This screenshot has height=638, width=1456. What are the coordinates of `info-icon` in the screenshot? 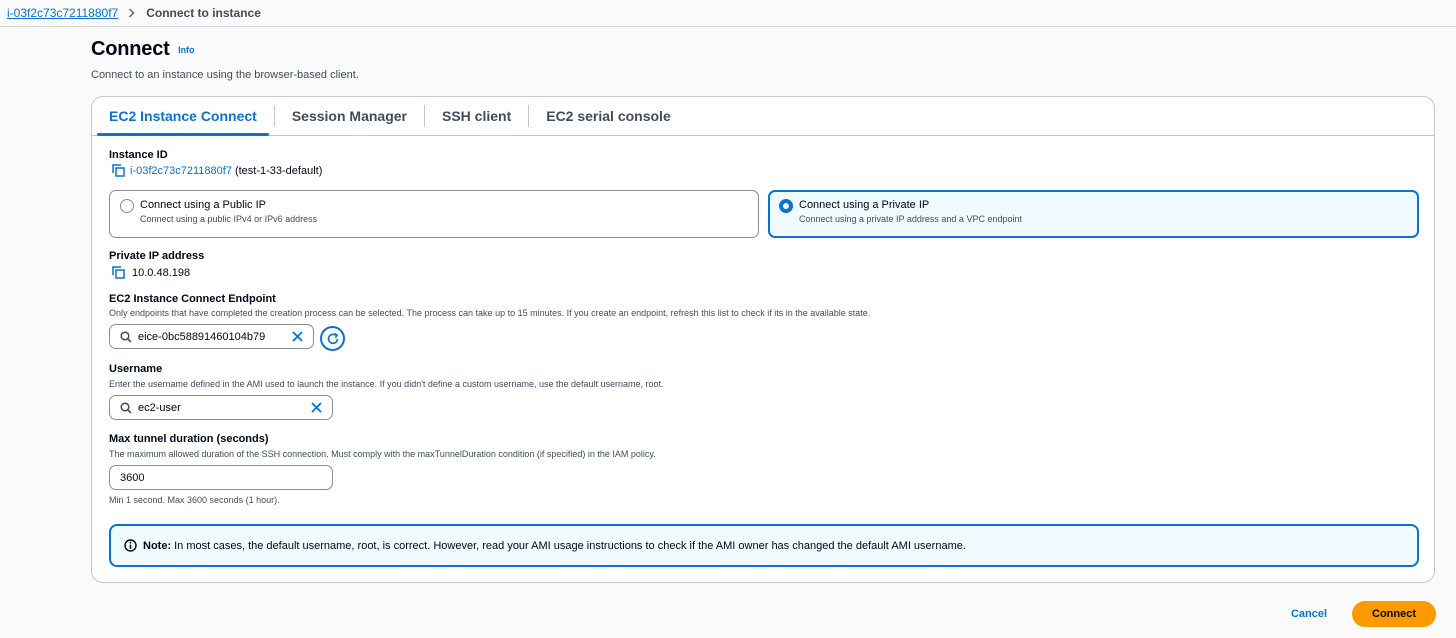 It's located at (130, 545).